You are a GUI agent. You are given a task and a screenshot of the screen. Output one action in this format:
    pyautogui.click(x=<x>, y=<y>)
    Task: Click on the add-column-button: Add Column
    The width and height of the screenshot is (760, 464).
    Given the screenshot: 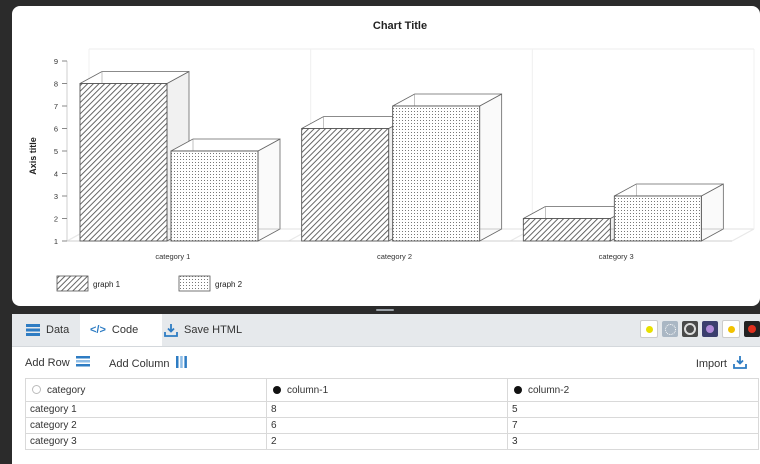 What is the action you would take?
    pyautogui.click(x=149, y=363)
    